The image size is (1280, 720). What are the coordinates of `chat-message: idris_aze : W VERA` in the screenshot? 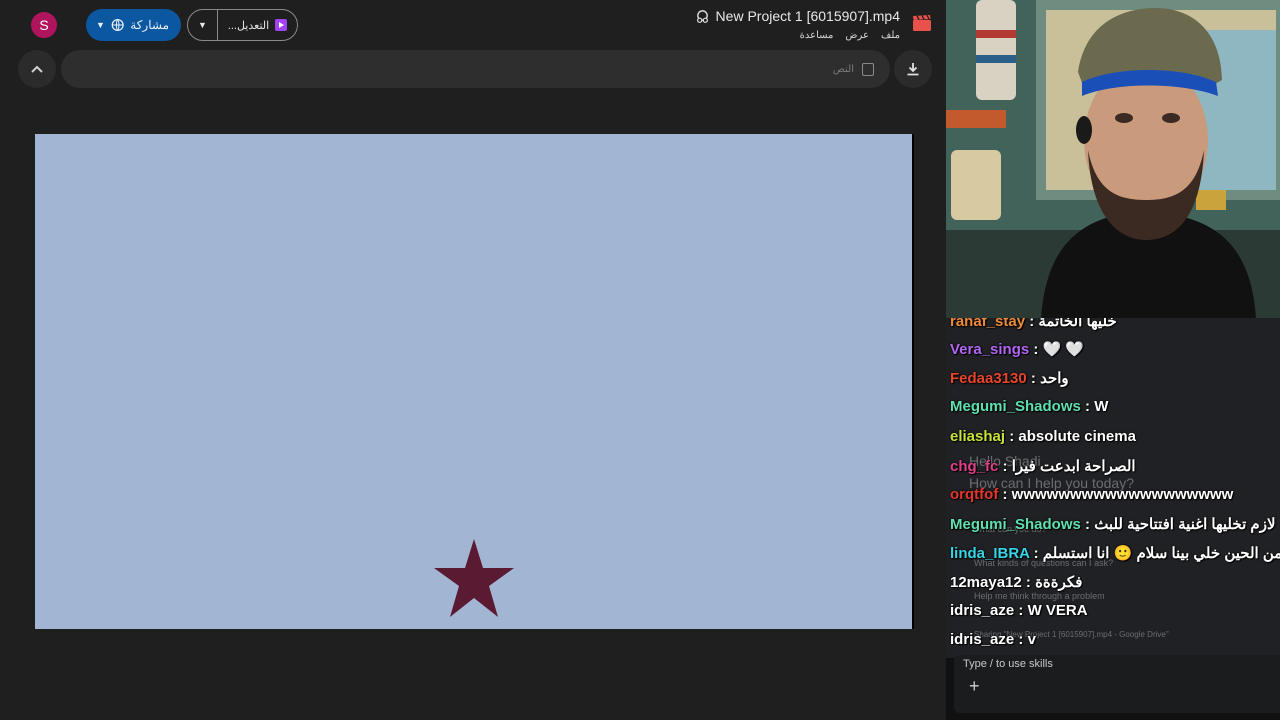 It's located at (1019, 610).